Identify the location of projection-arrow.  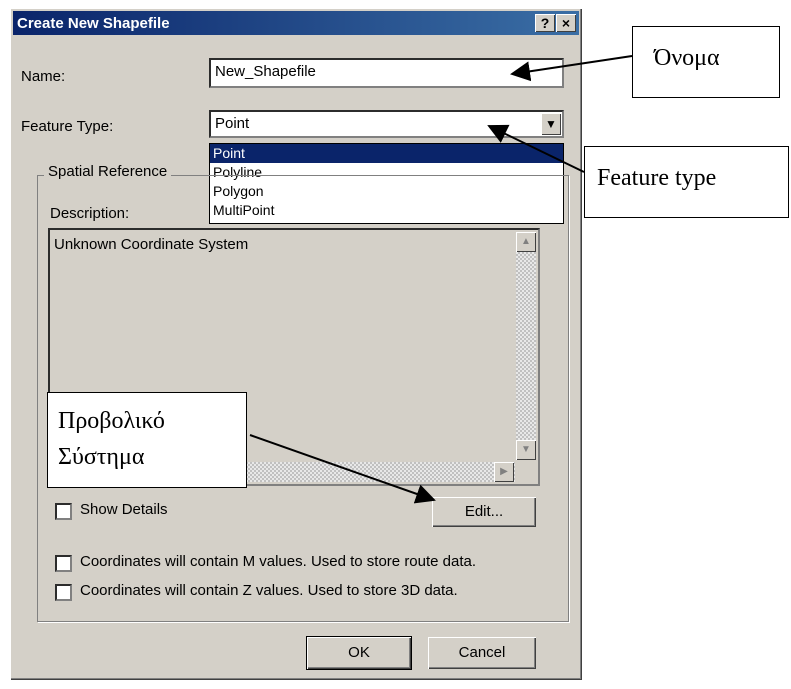
(342, 469).